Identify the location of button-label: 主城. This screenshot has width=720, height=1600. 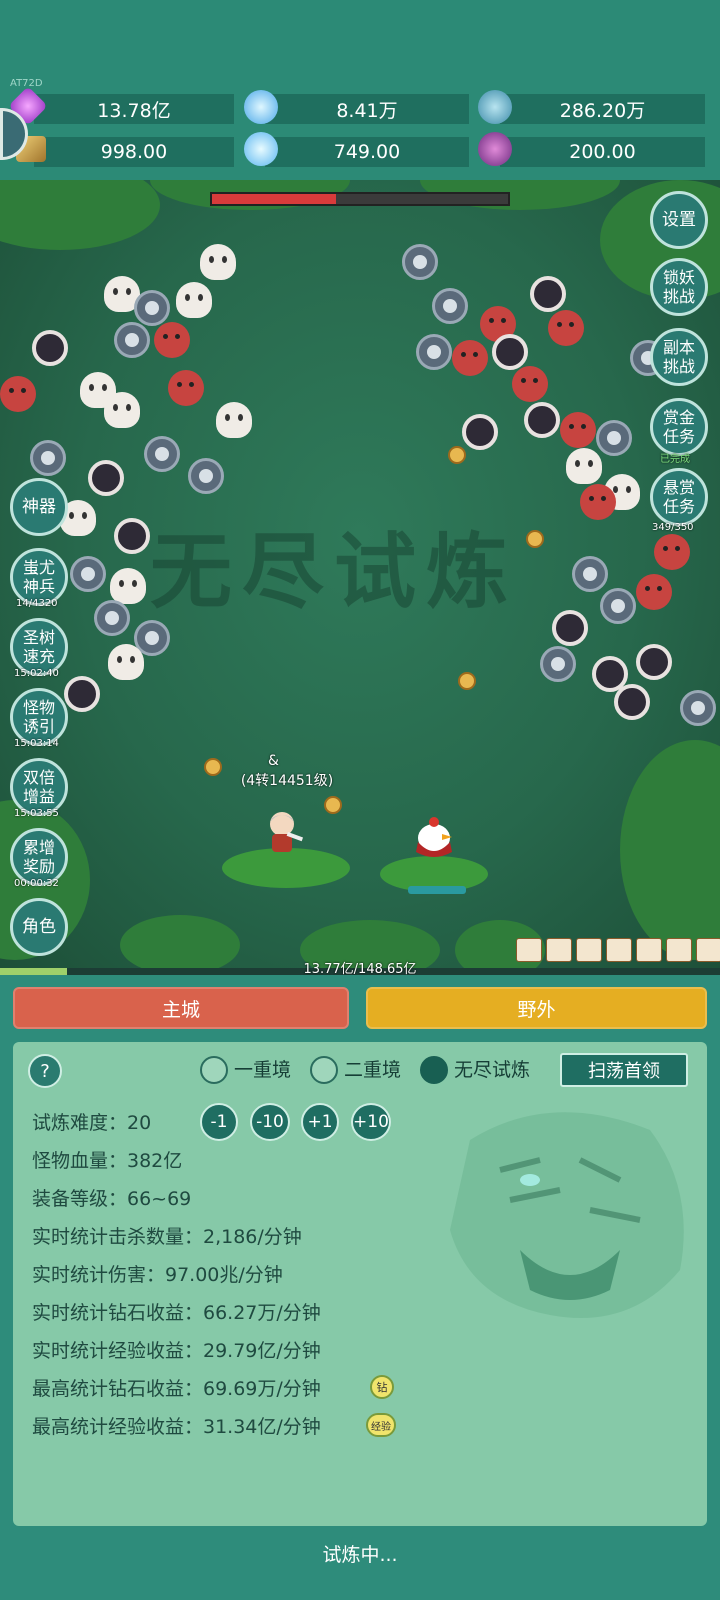
(180, 1009).